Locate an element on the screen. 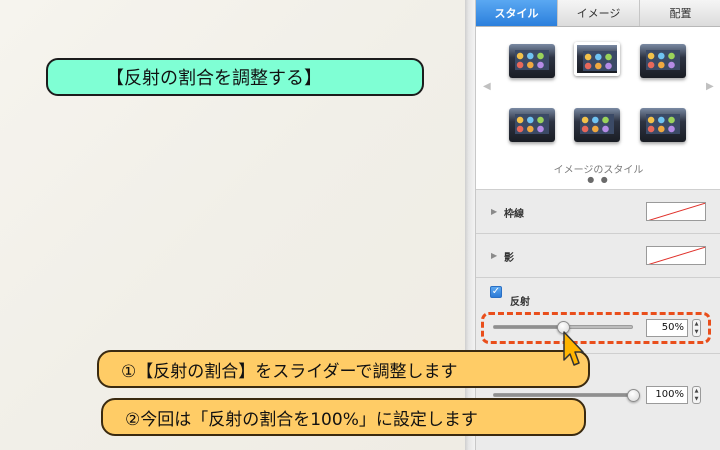  instruction-callout-1: ①【反射の割合】をスライダーで調整します is located at coordinates (343, 369).